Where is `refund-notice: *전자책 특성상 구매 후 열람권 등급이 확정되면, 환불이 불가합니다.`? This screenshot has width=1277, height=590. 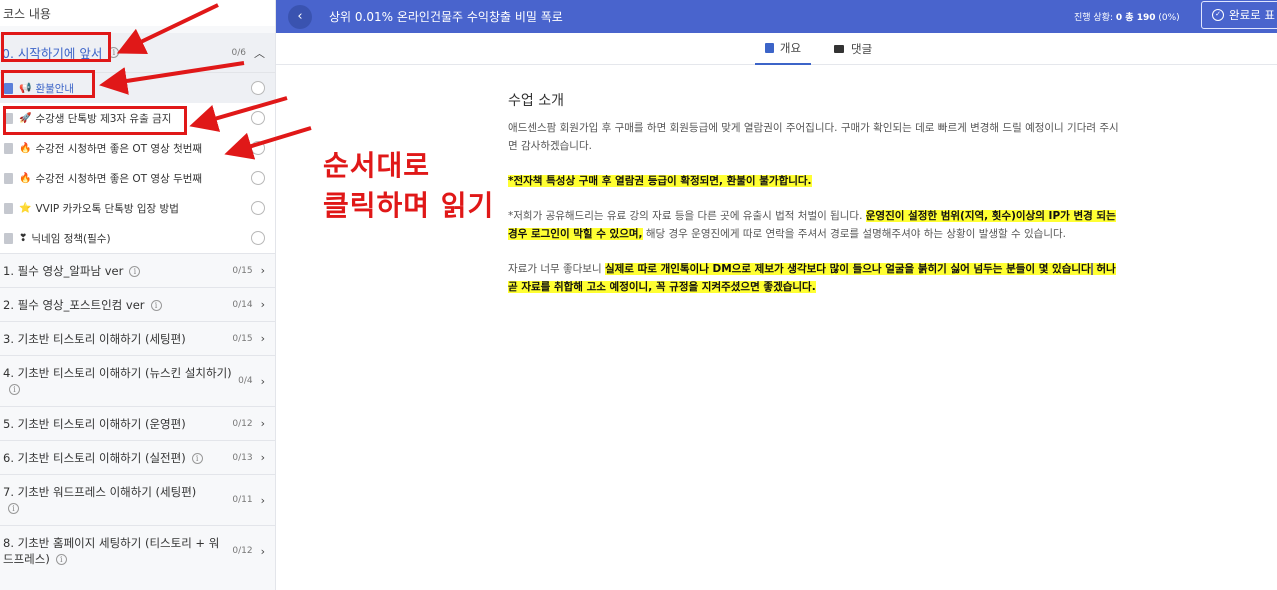 refund-notice: *전자책 특성상 구매 후 열람권 등급이 확정되면, 환불이 불가합니다. is located at coordinates (814, 181).